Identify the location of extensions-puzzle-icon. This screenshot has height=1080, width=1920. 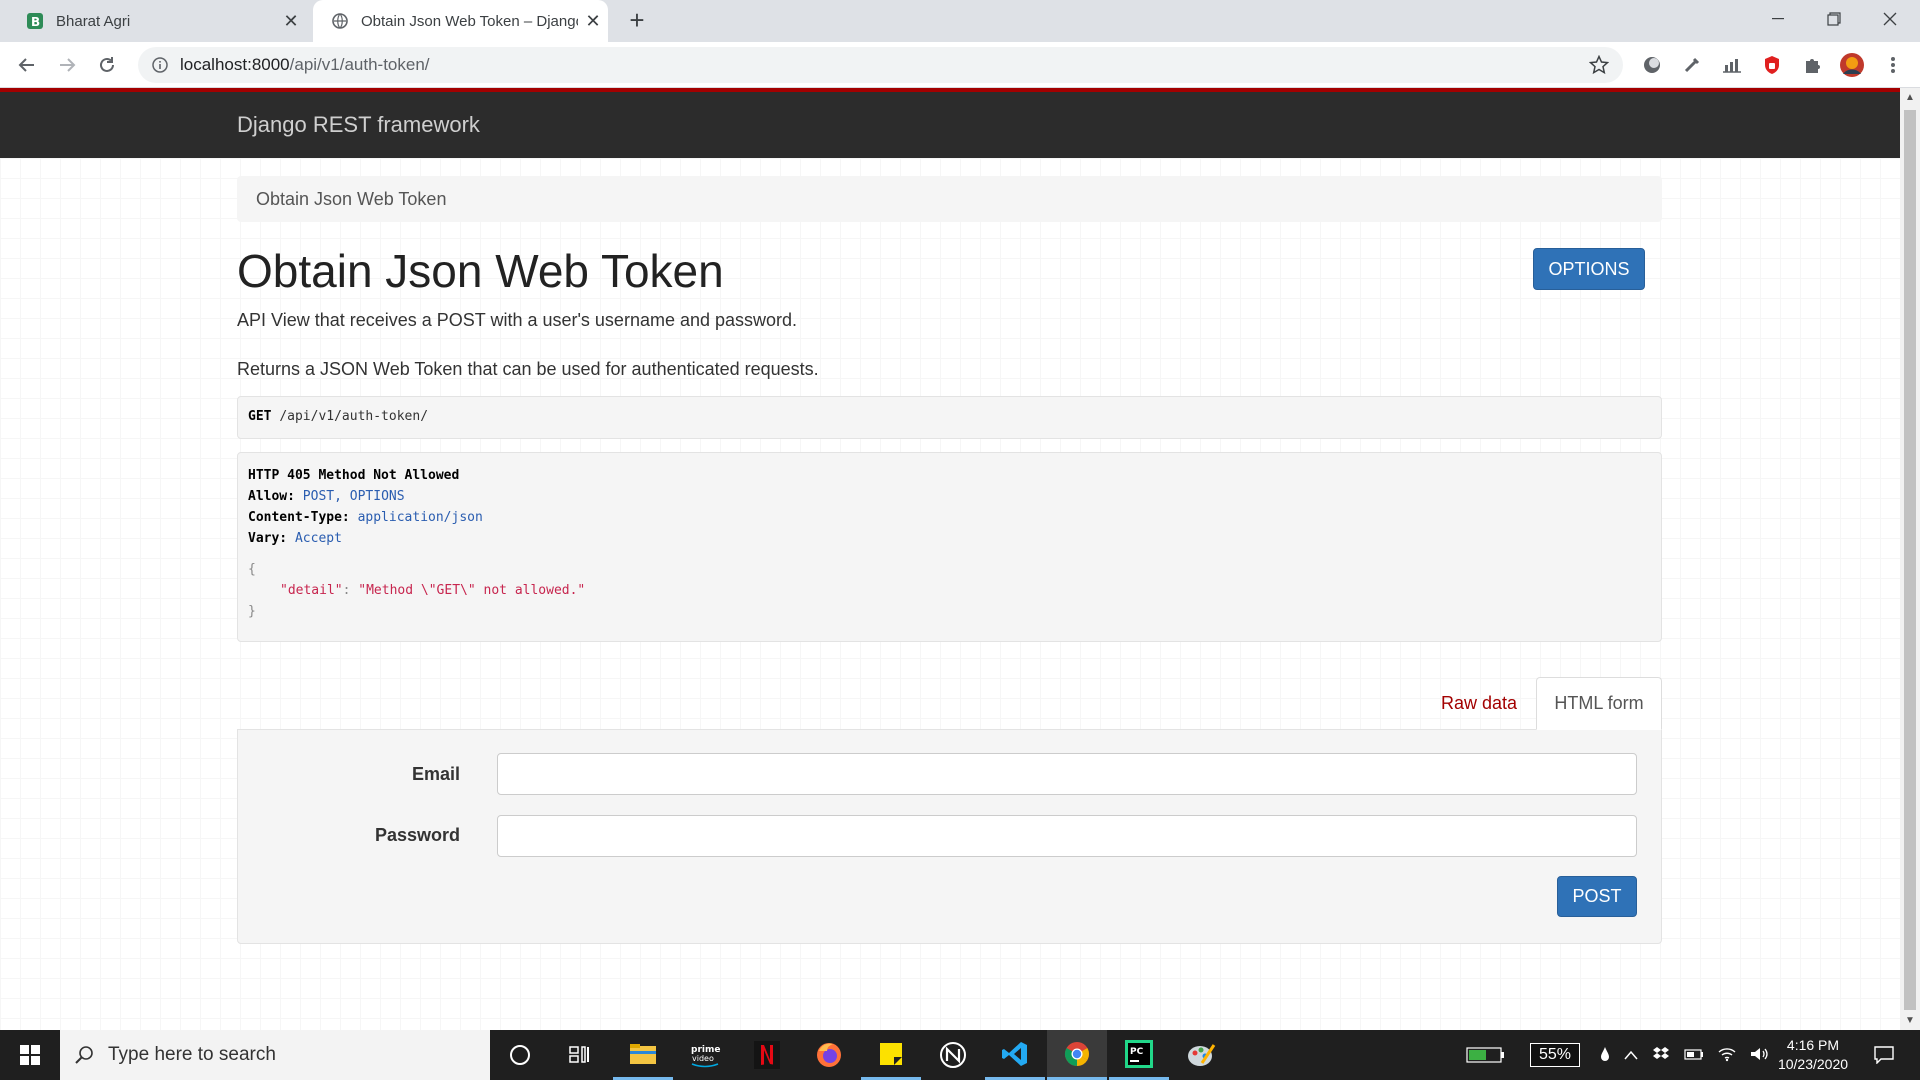
(1812, 65).